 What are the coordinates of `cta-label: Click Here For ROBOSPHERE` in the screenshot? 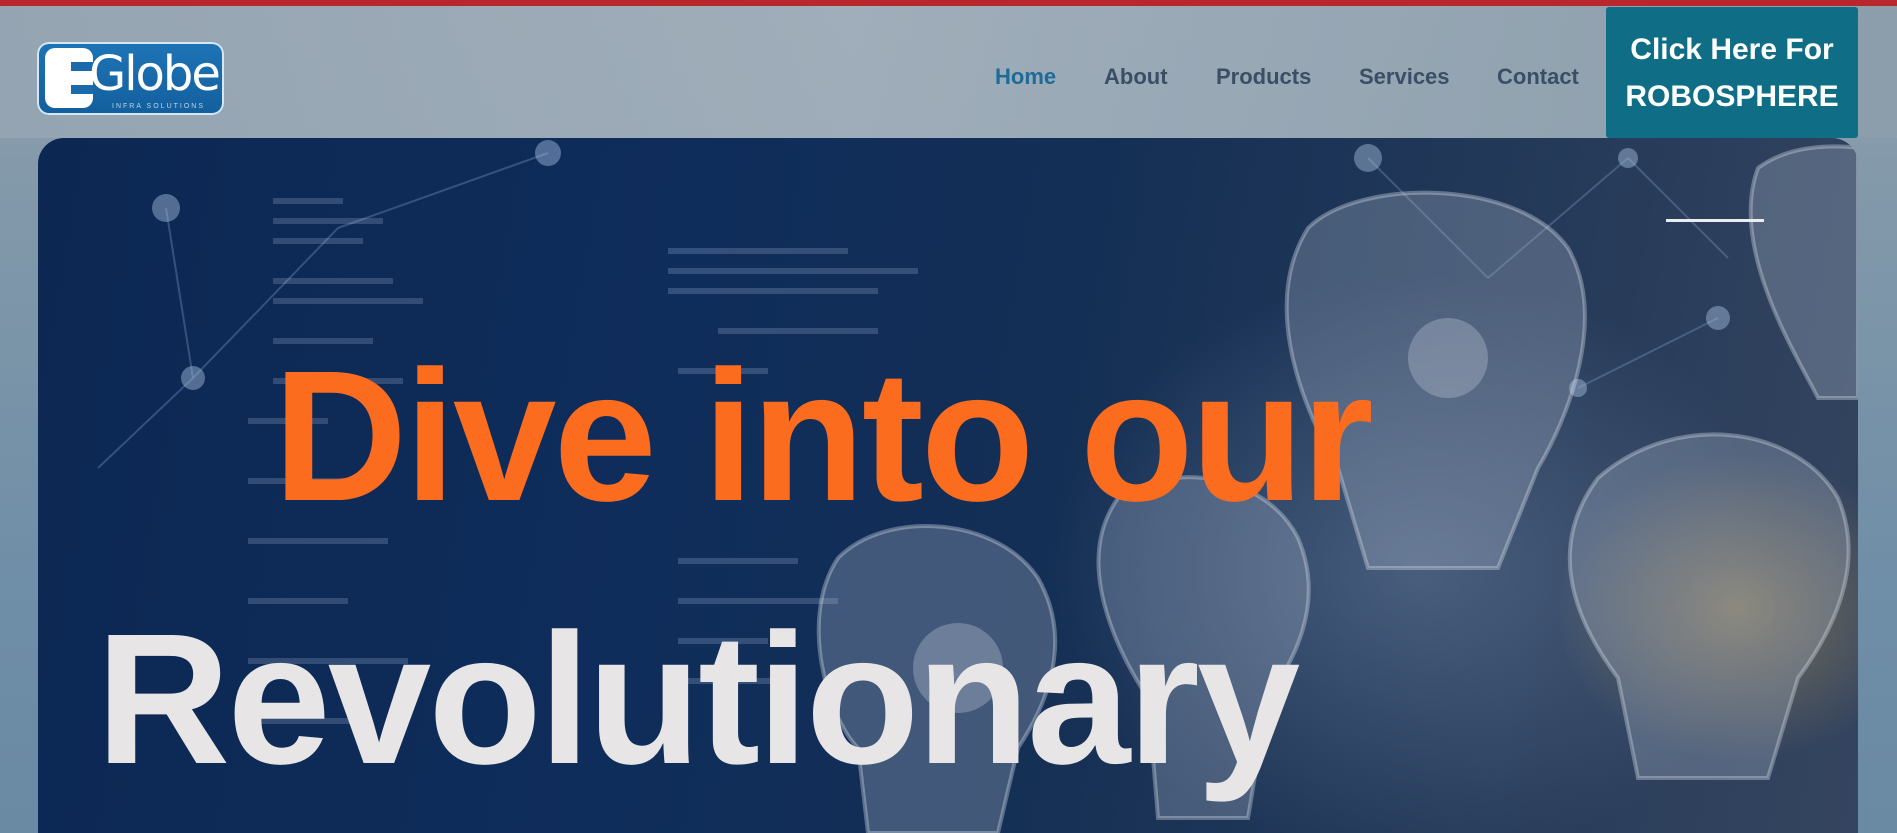 It's located at (1732, 72).